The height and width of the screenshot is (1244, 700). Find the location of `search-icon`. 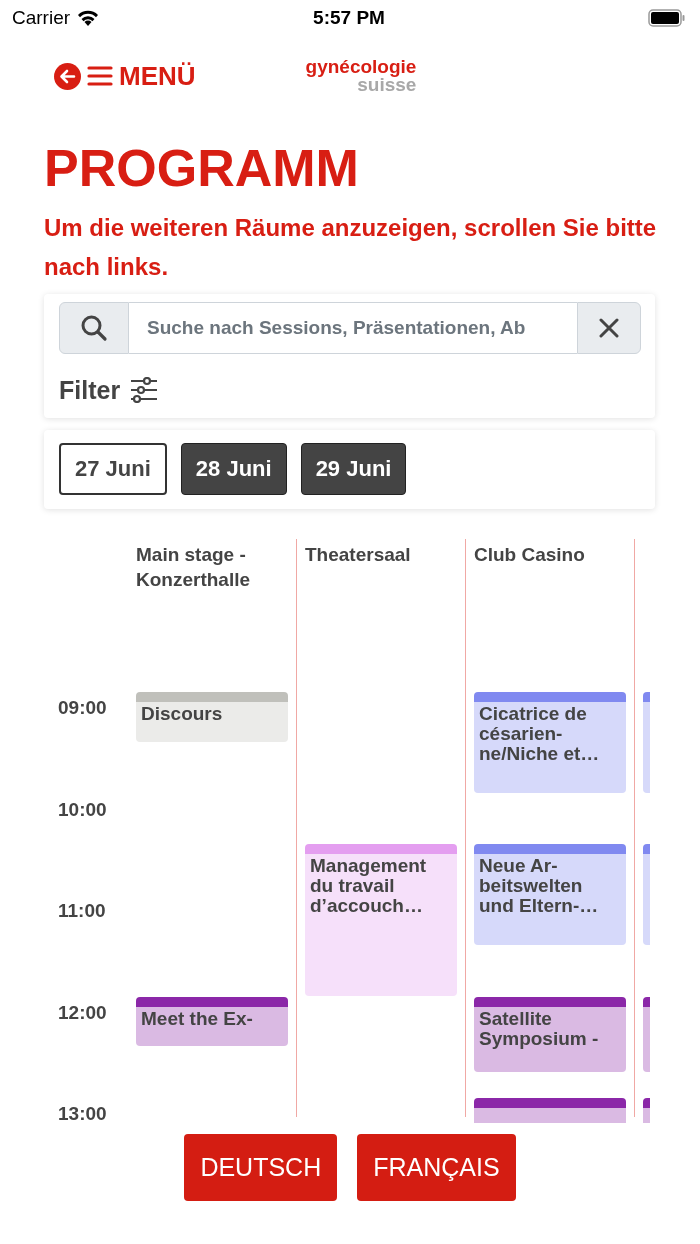

search-icon is located at coordinates (94, 328).